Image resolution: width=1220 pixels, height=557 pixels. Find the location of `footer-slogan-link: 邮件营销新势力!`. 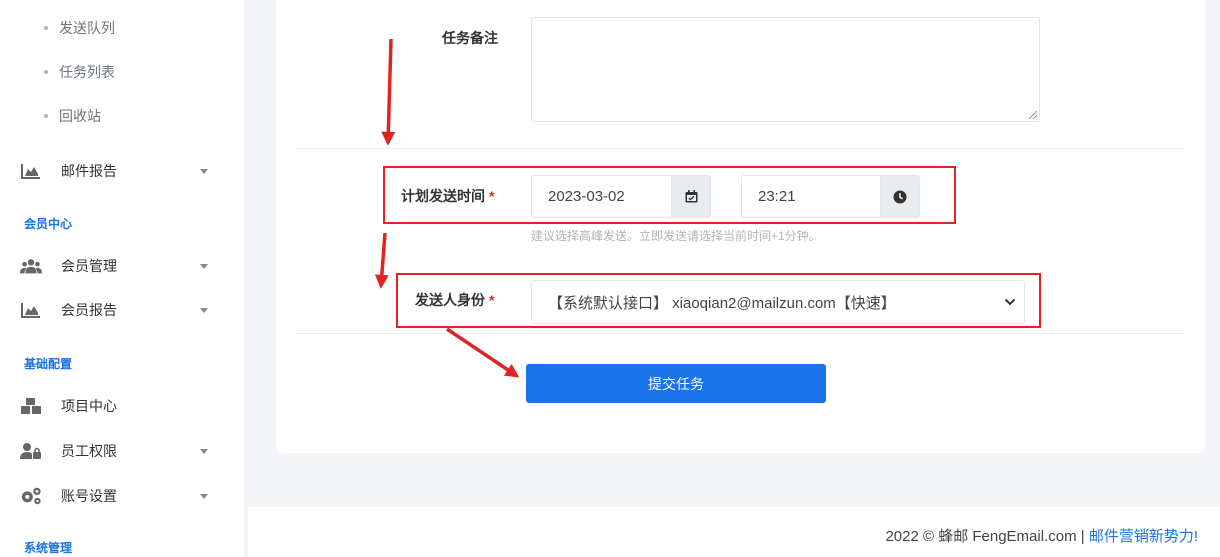

footer-slogan-link: 邮件营销新势力! is located at coordinates (1143, 536).